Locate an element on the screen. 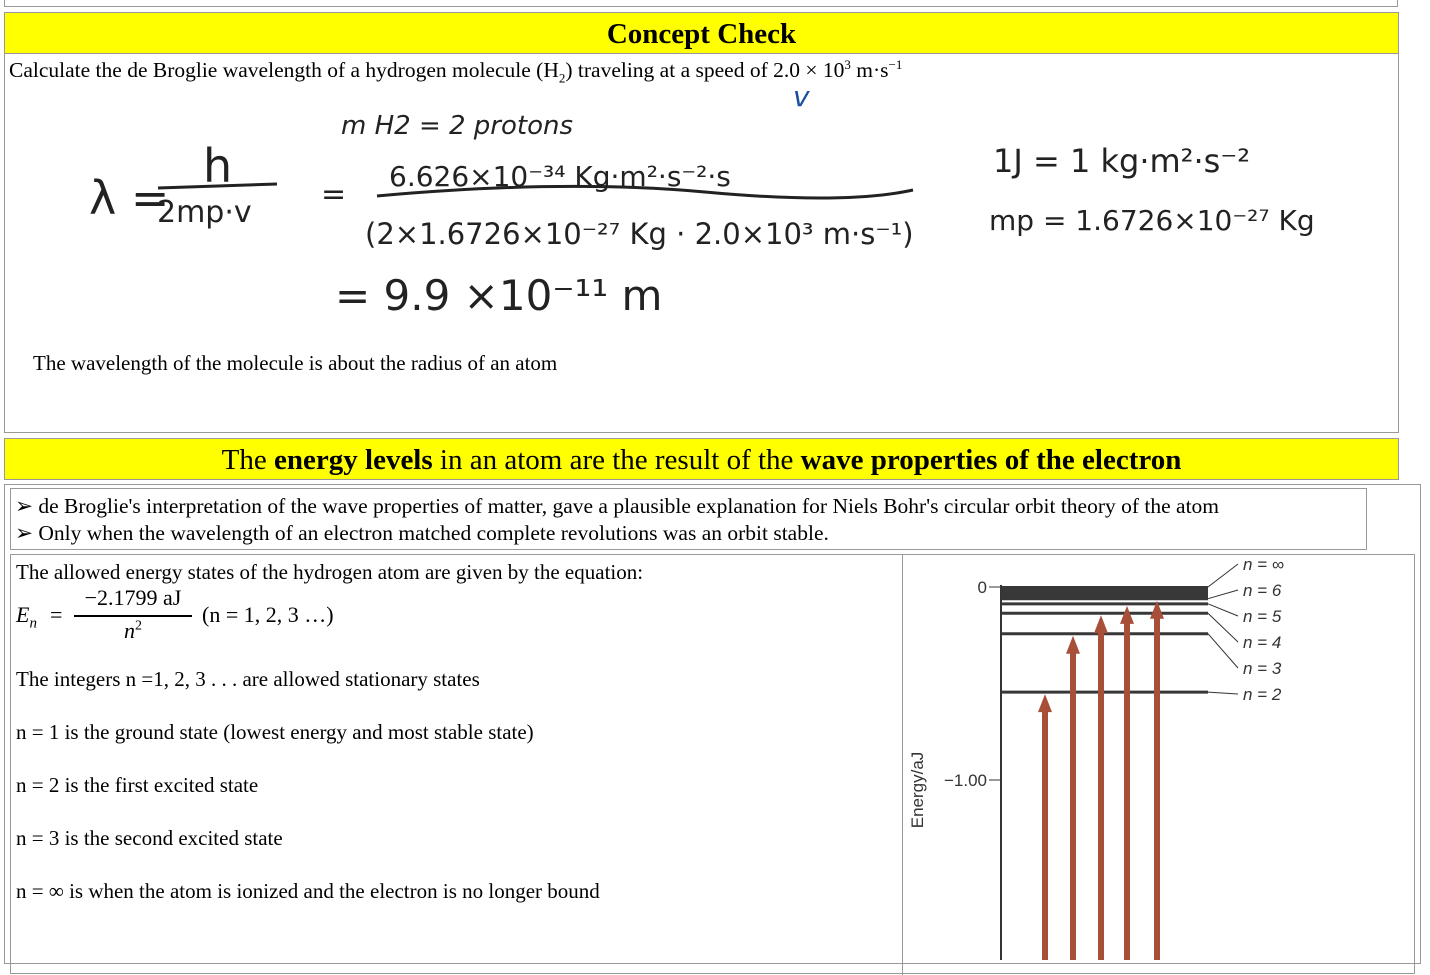 The image size is (1430, 975). level-label: n = 6 is located at coordinates (1262, 590).